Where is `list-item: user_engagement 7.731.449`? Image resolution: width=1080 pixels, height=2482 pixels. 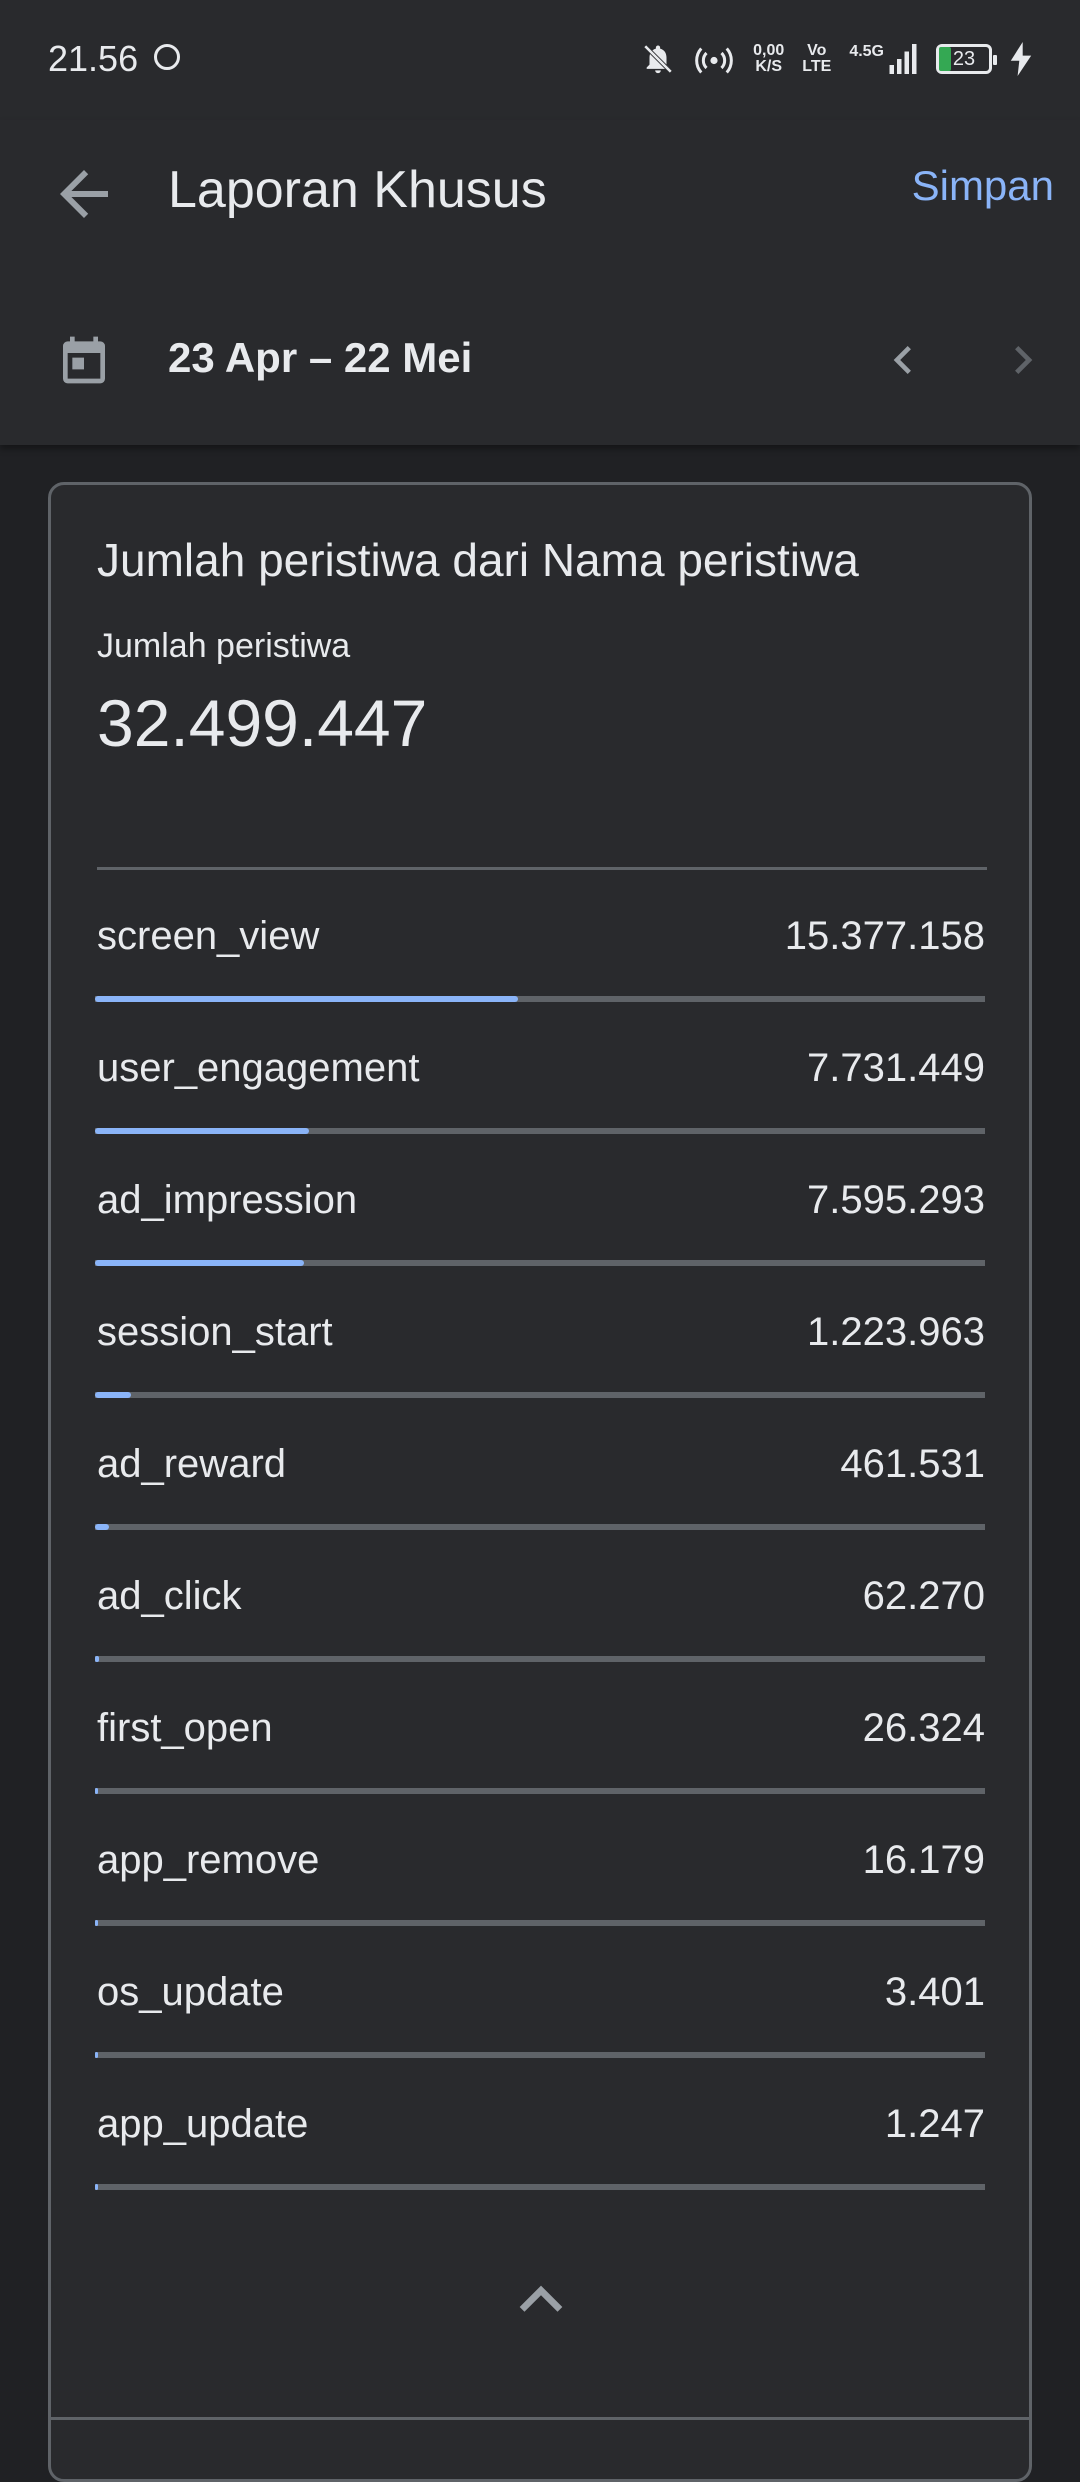 list-item: user_engagement 7.731.449 is located at coordinates (540, 1068).